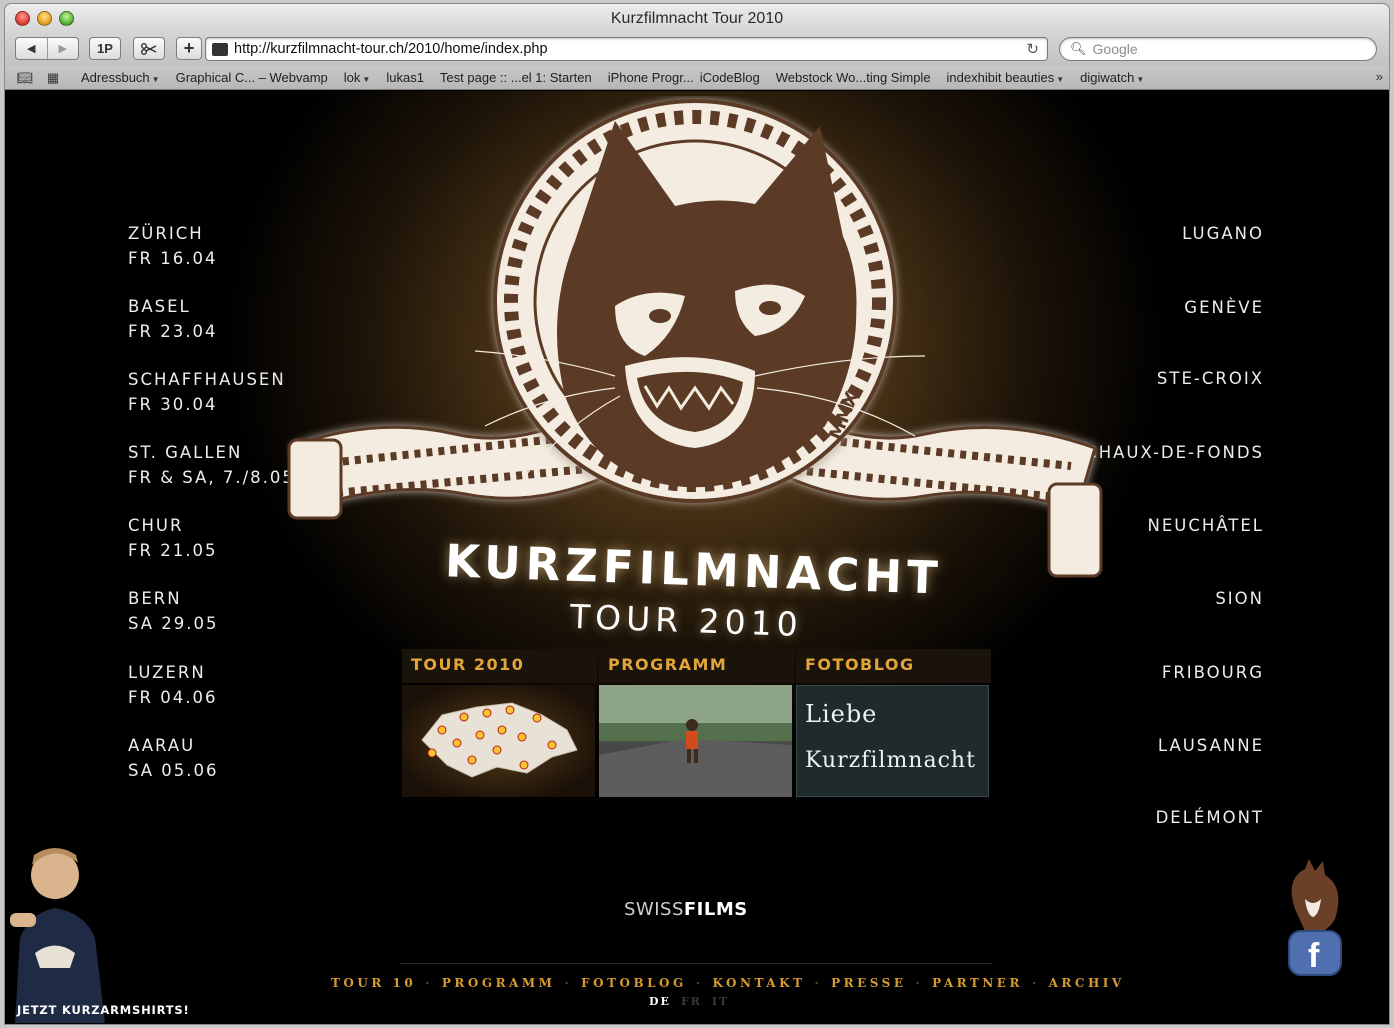 The image size is (1394, 1028). Describe the element at coordinates (730, 77) in the screenshot. I see `bookmark-item: iCodeBlog` at that location.